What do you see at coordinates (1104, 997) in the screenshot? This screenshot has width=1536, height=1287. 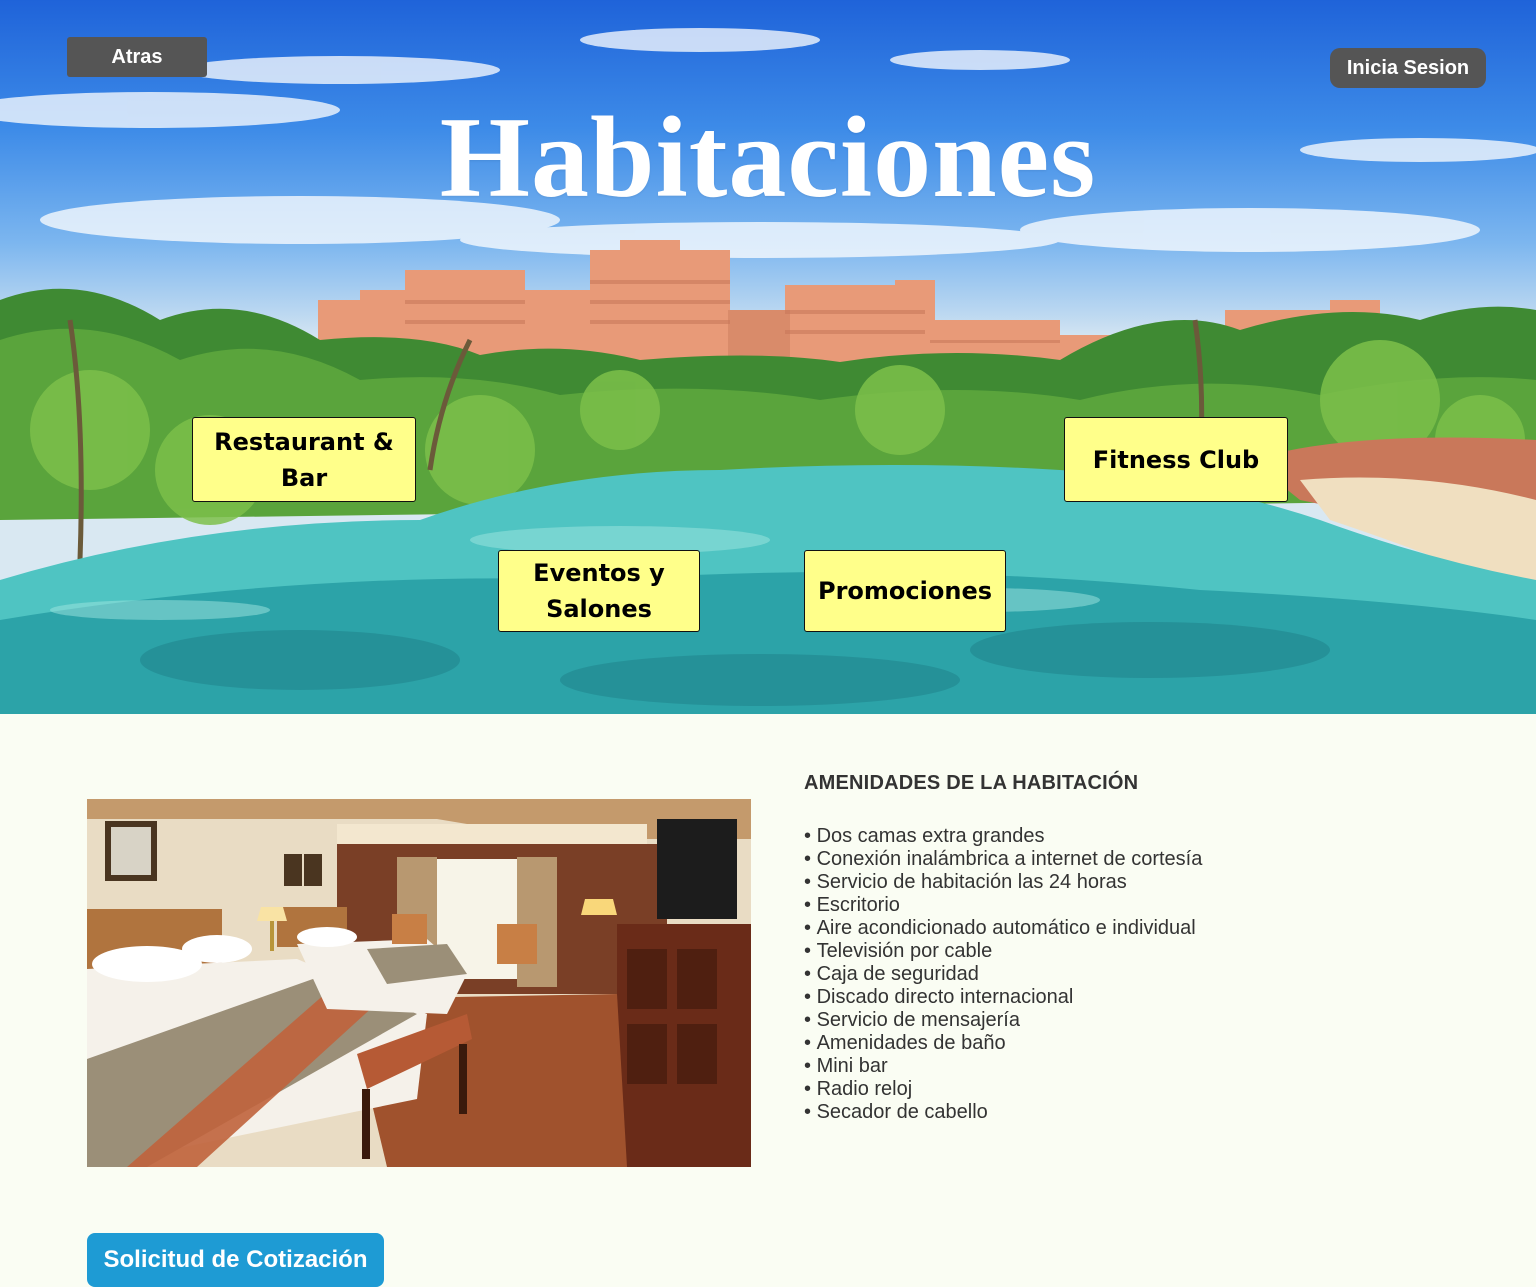 I see `list-item: Discado directo internacional` at bounding box center [1104, 997].